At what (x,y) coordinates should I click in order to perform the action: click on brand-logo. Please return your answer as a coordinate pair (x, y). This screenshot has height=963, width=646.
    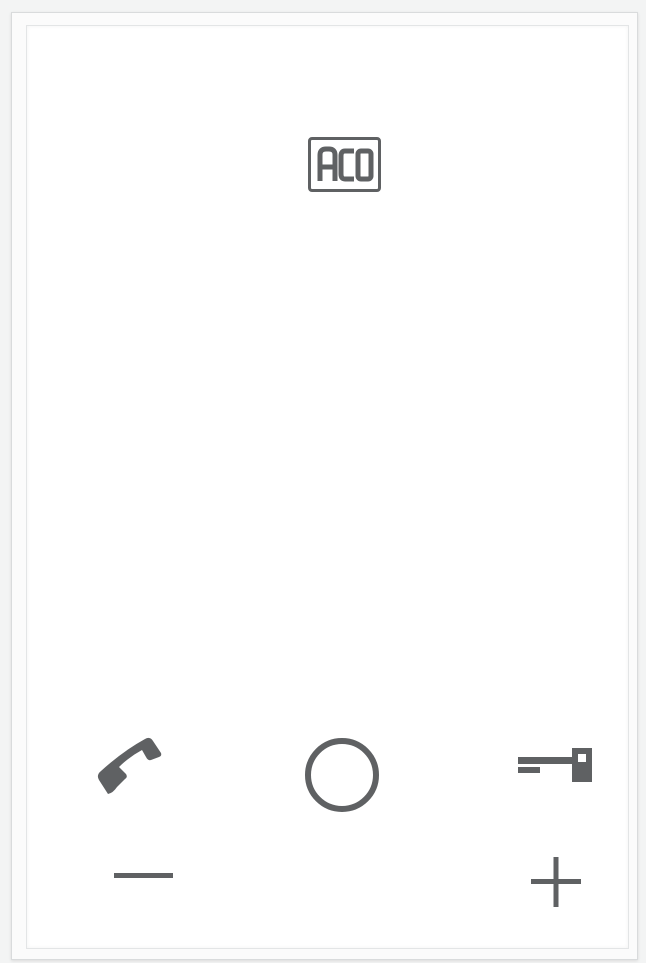
    Looking at the image, I should click on (344, 164).